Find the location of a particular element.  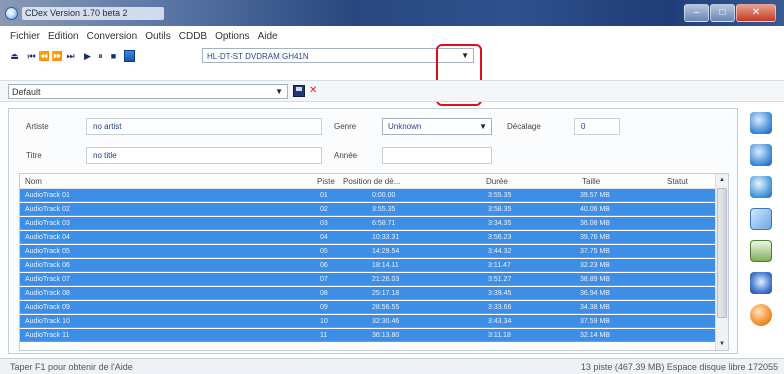

track-number-cell: 08 is located at coordinates (324, 293).